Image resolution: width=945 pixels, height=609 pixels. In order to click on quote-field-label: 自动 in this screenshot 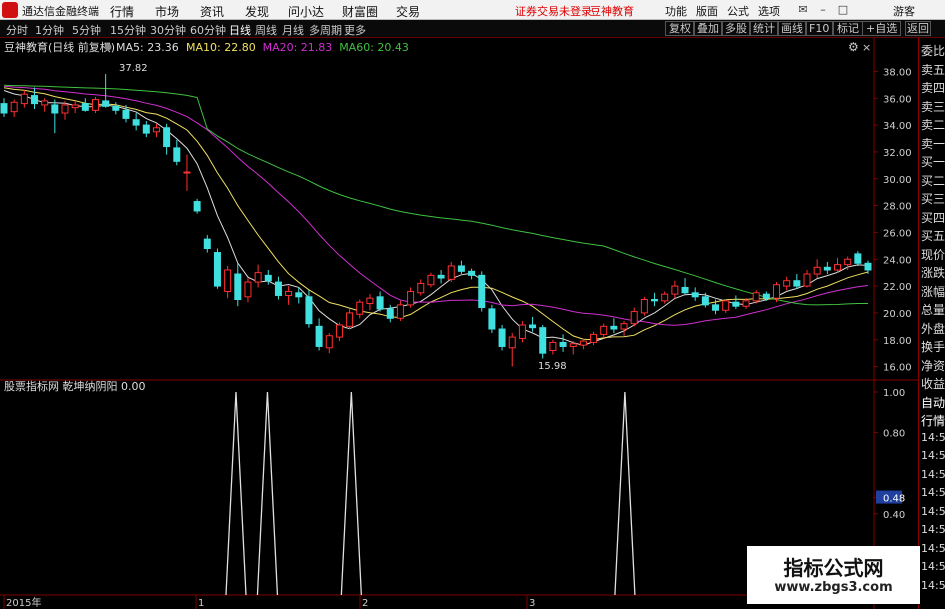, I will do `click(933, 402)`.